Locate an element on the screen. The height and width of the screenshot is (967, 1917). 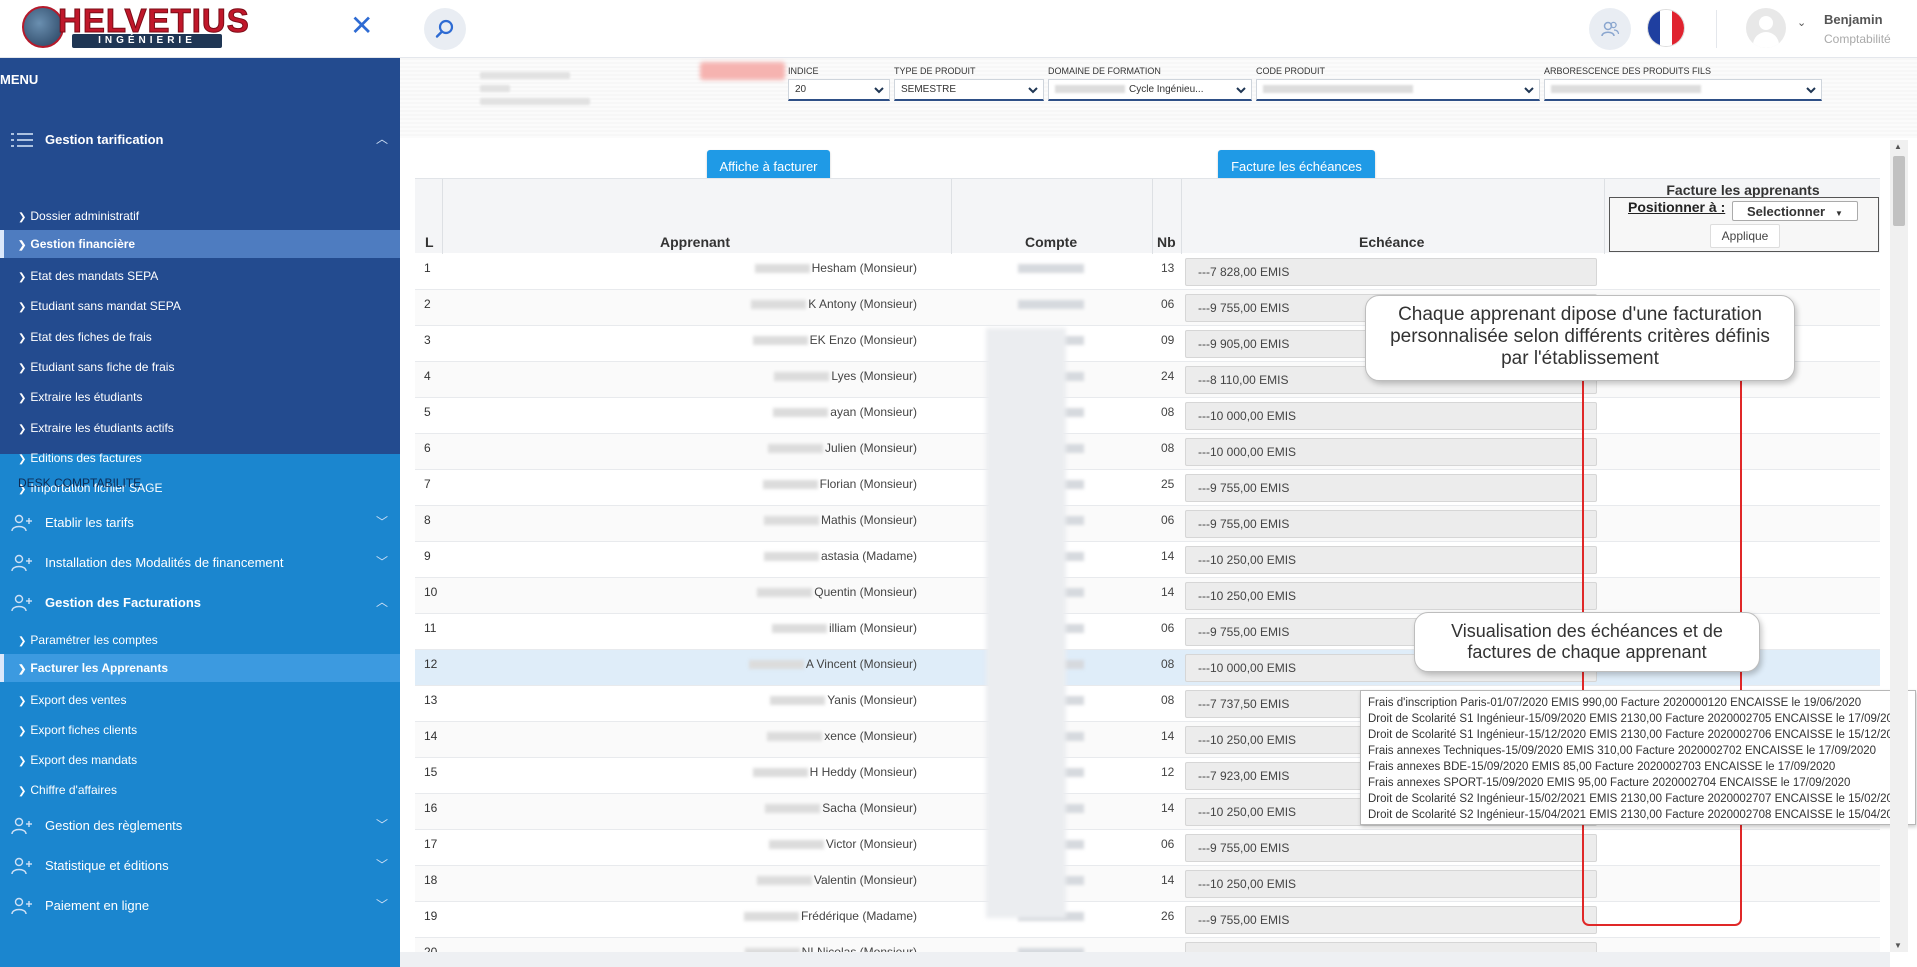
select-value: 20 is located at coordinates (801, 89).